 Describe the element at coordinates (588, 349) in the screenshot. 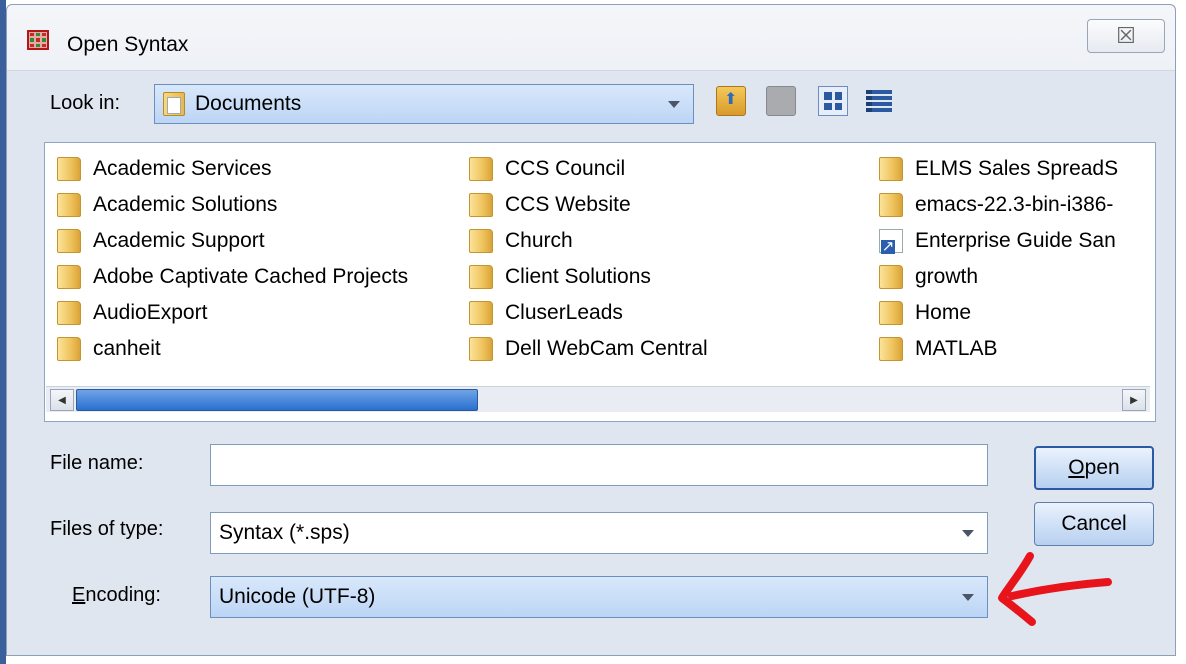

I see `list-item: Dell WebCam Central` at that location.